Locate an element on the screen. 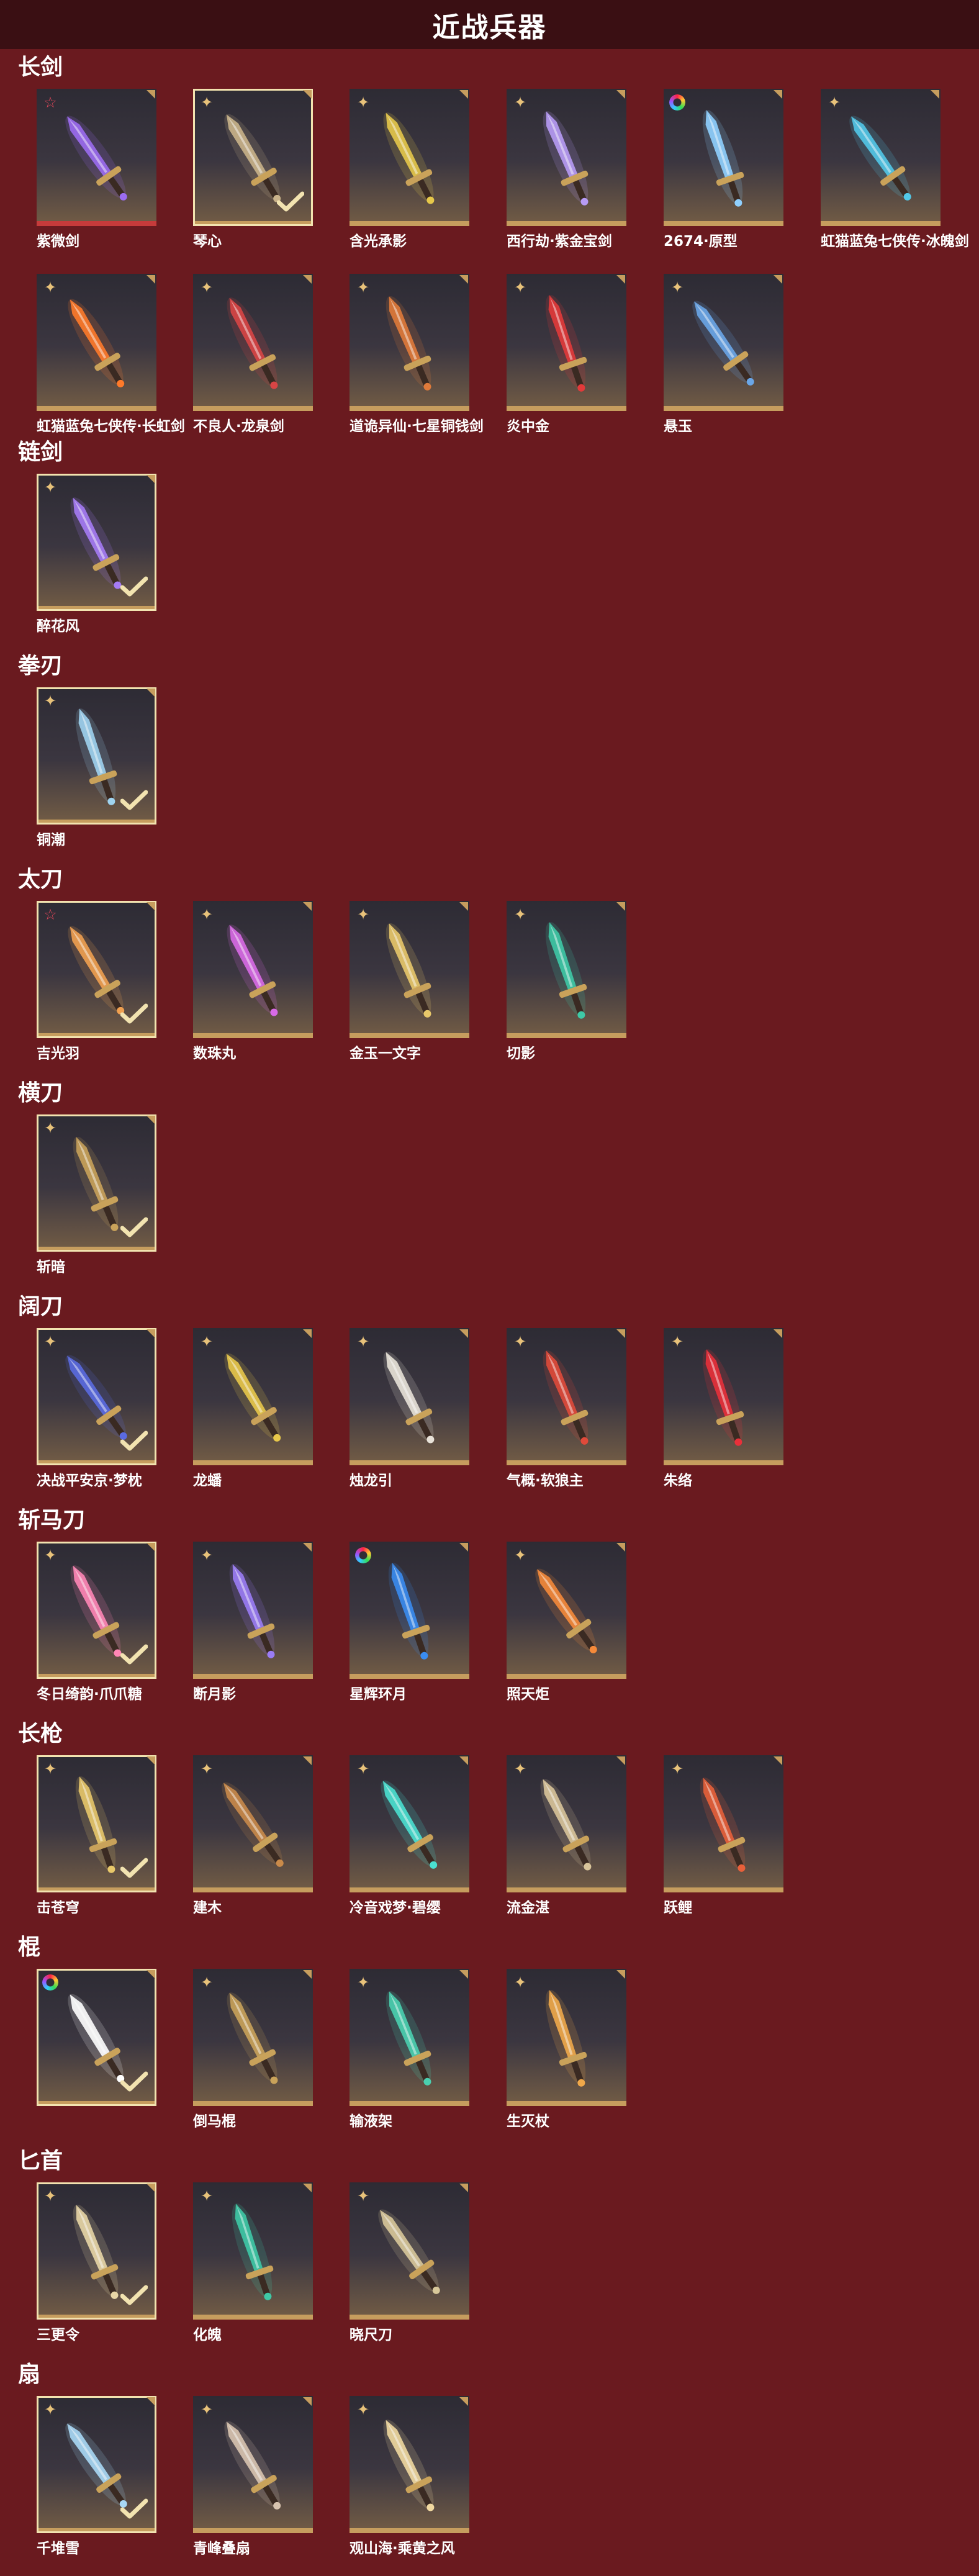 The width and height of the screenshot is (979, 2576). weapon-name: 龙蟠 is located at coordinates (208, 1481).